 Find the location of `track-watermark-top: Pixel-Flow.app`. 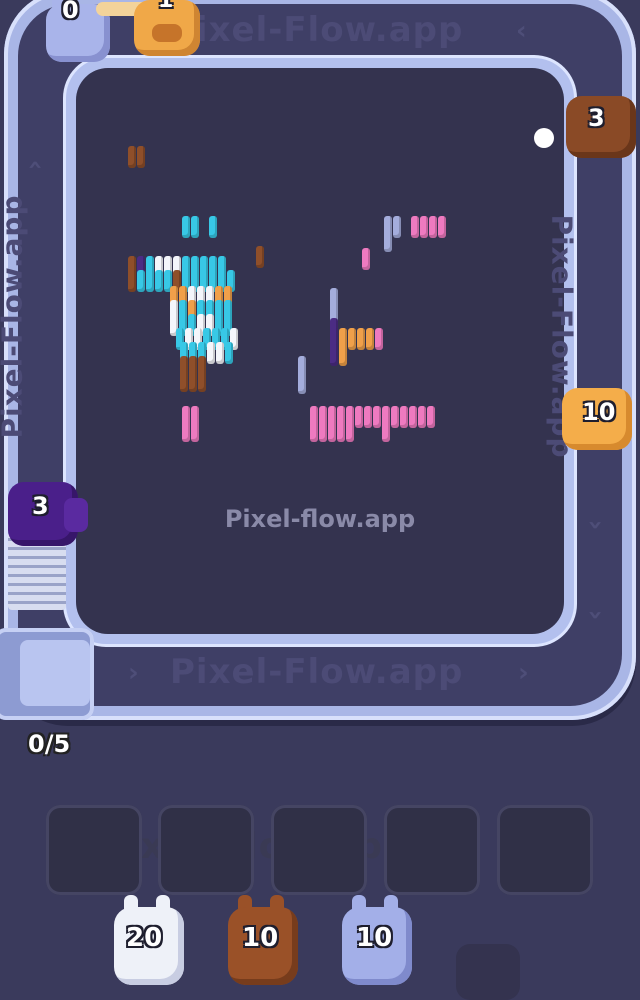

track-watermark-top: Pixel-Flow.app is located at coordinates (317, 30).